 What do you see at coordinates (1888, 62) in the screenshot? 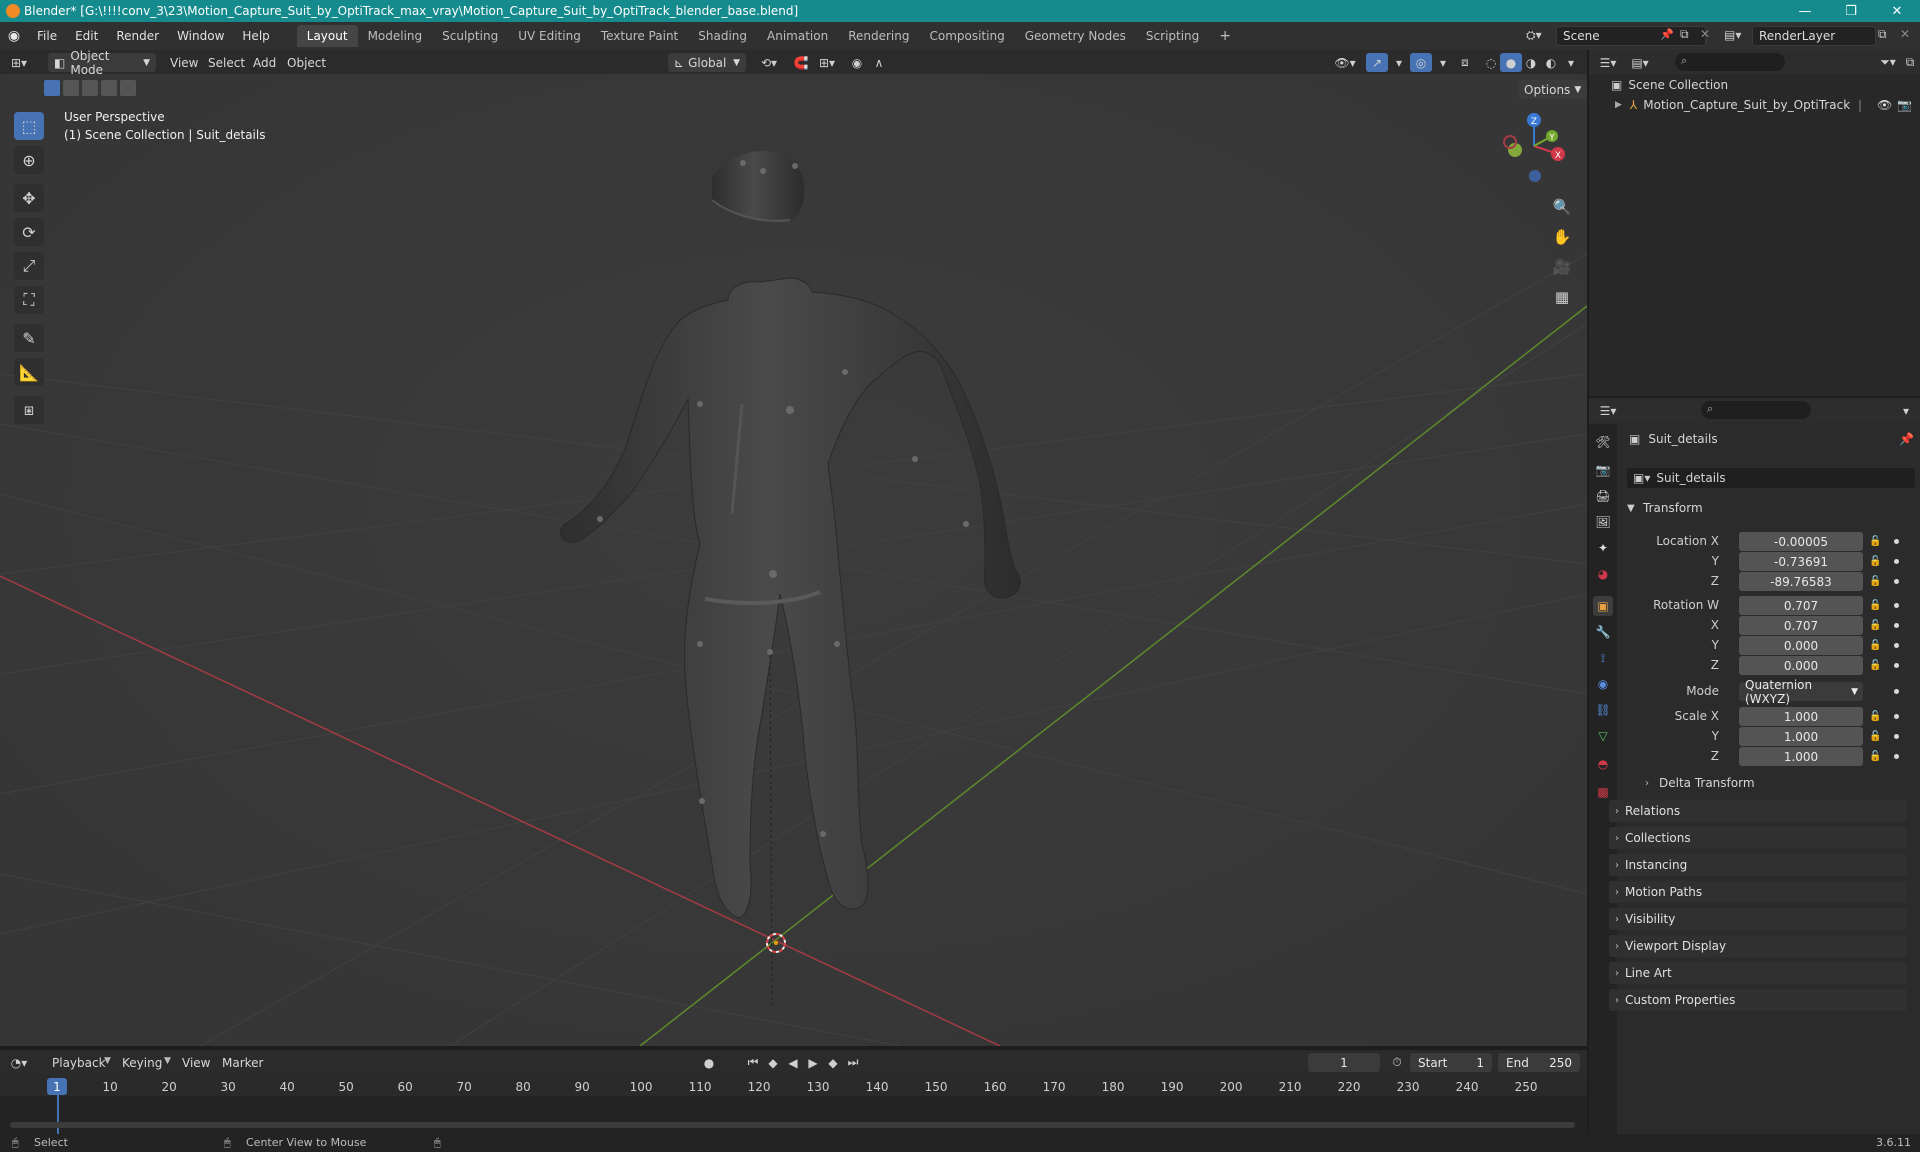
I see `filter-icon: ⏷▾` at bounding box center [1888, 62].